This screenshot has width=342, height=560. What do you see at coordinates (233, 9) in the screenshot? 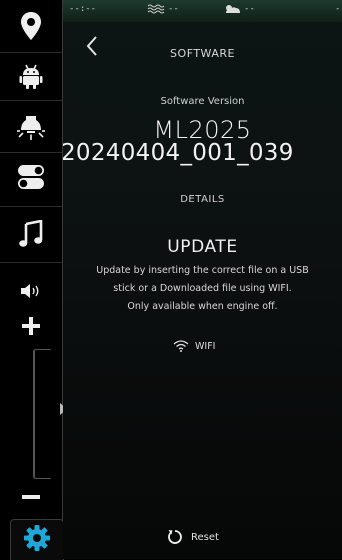
I see `weather-cloud-icon` at bounding box center [233, 9].